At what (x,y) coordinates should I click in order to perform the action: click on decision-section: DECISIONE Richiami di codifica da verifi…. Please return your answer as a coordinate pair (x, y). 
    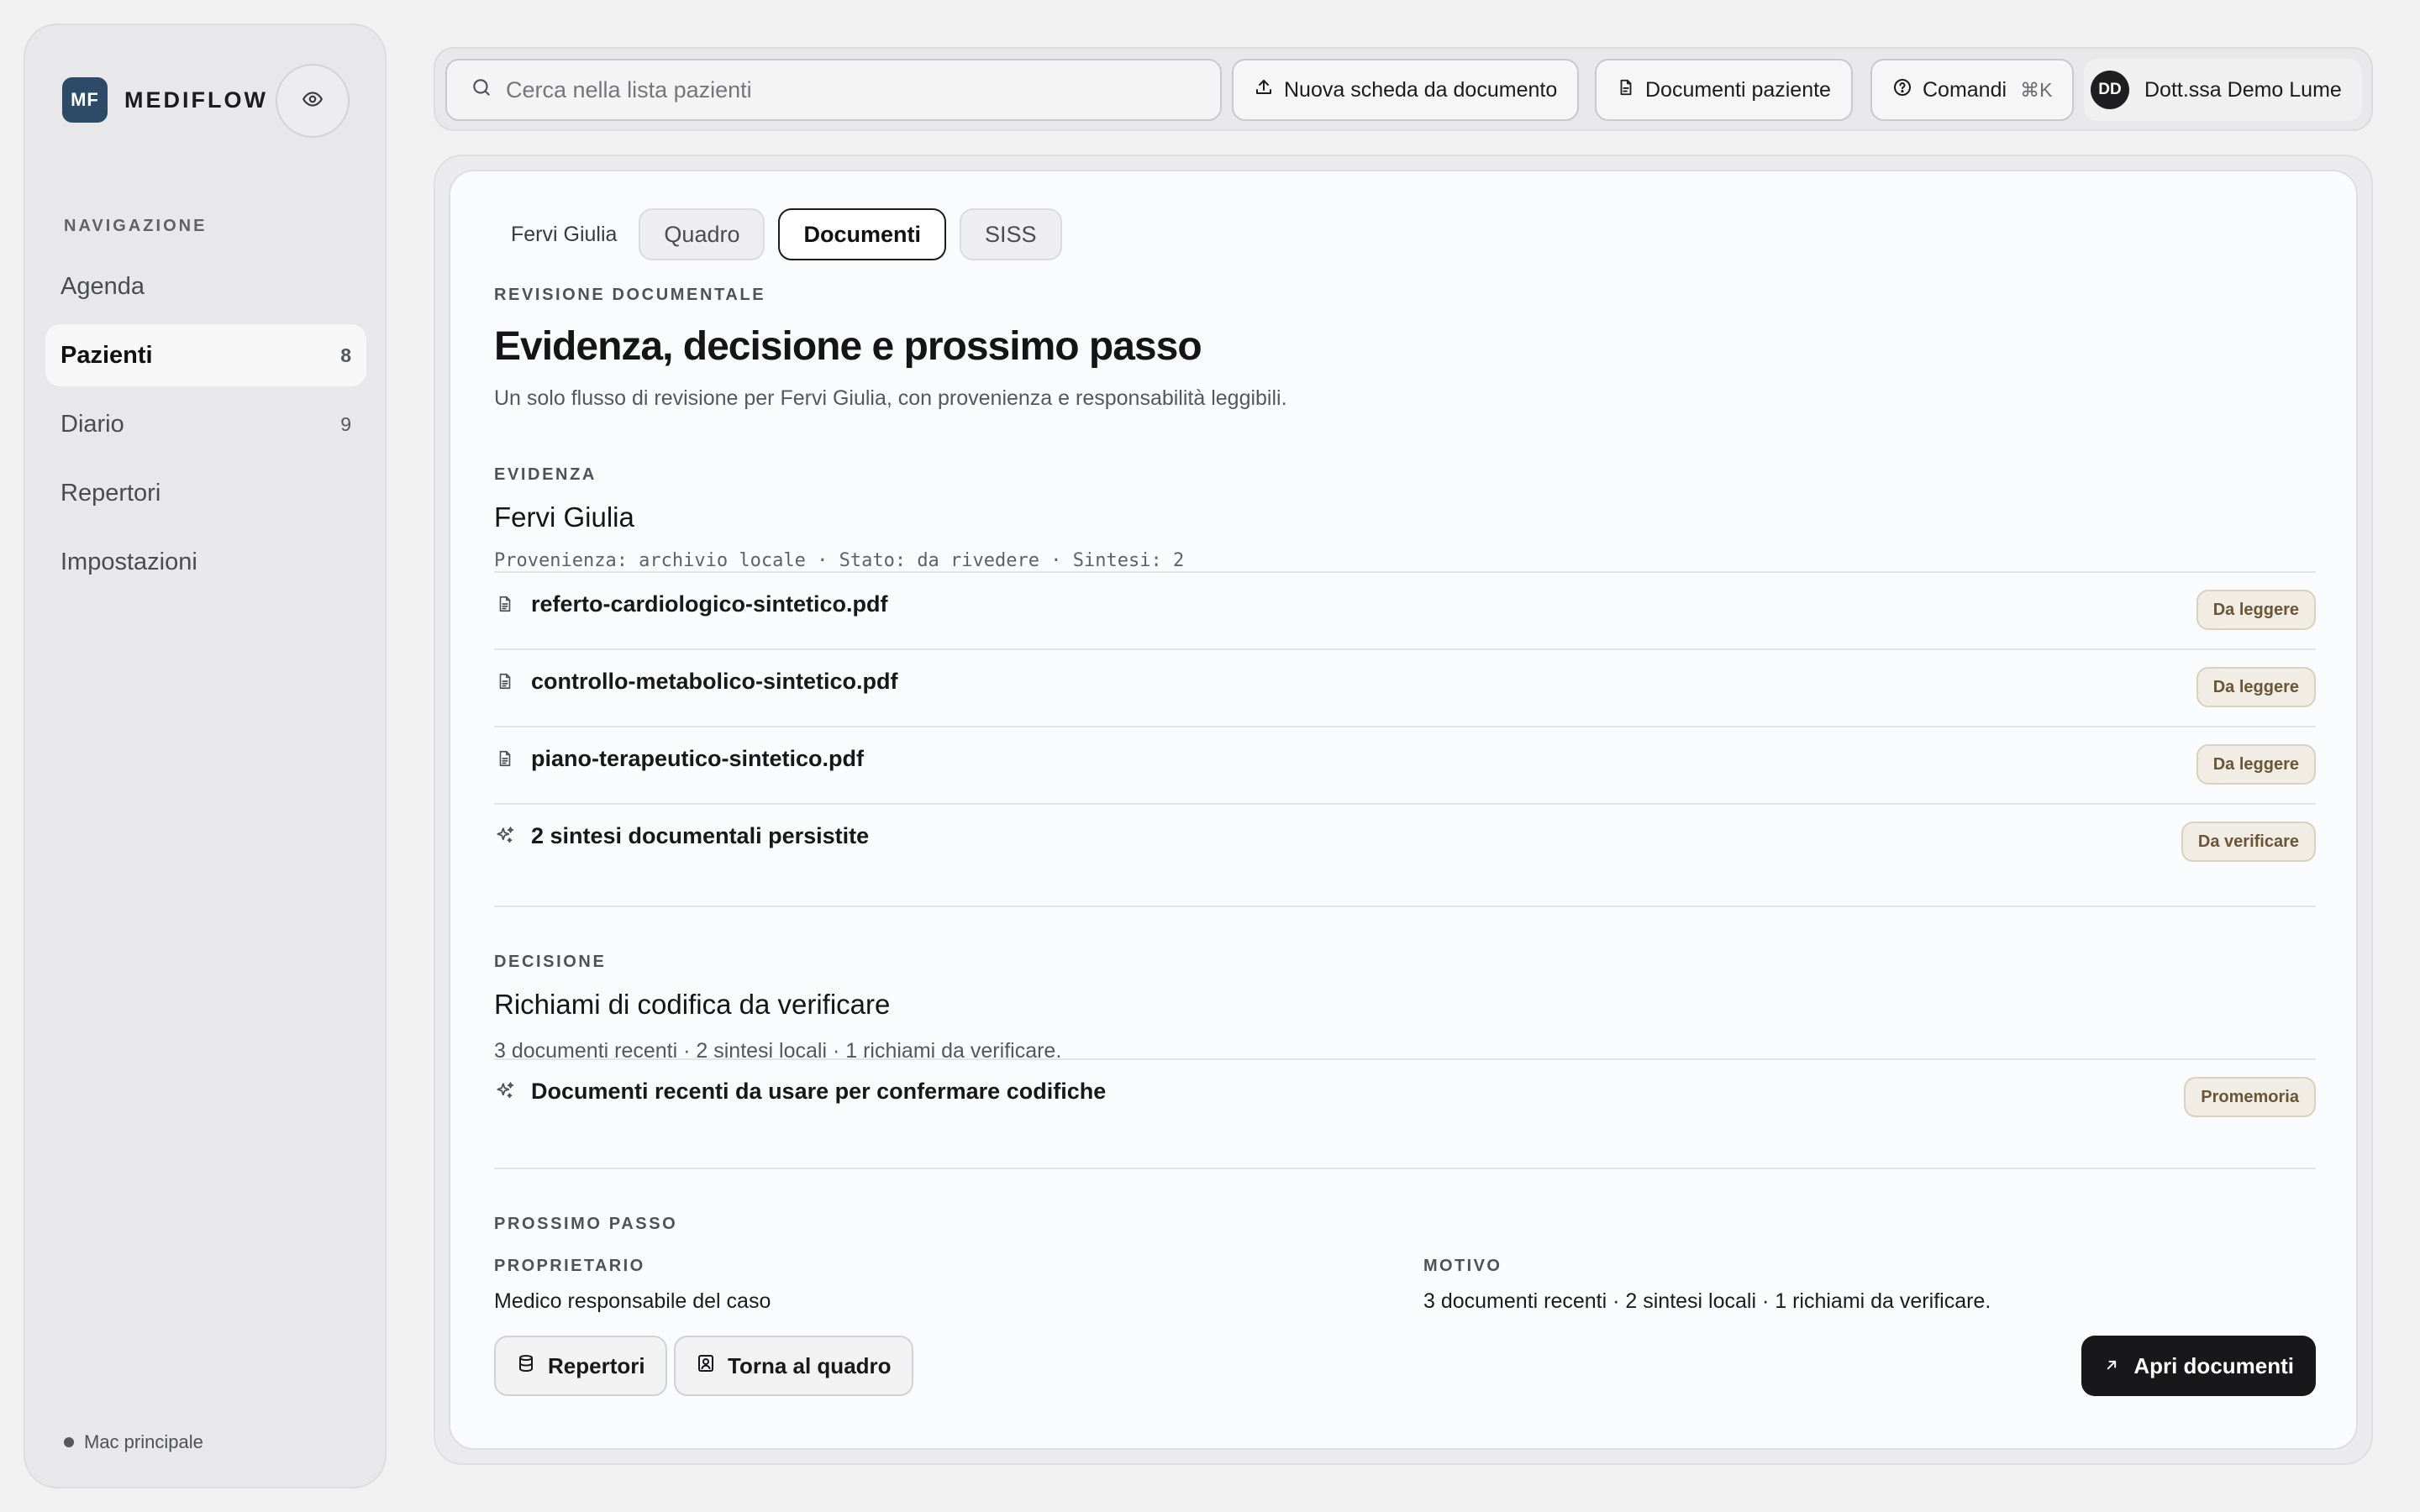
    Looking at the image, I should click on (1405, 1008).